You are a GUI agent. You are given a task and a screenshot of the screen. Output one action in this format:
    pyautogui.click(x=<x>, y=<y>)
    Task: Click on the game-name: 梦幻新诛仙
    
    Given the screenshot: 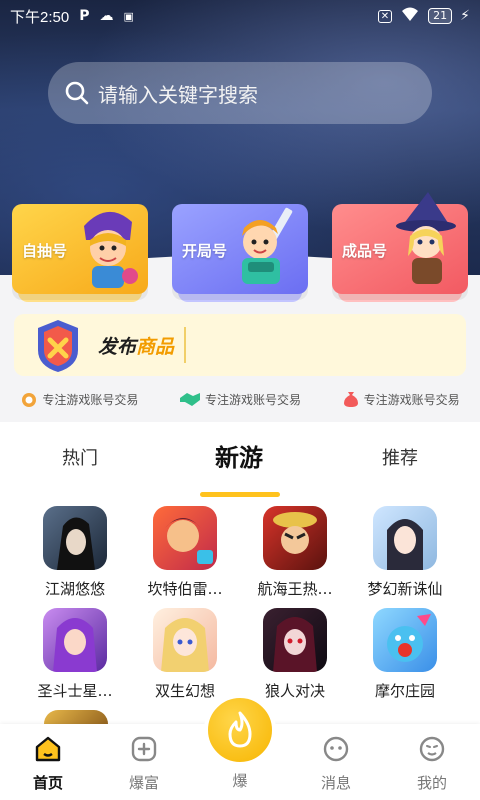 What is the action you would take?
    pyautogui.click(x=405, y=589)
    